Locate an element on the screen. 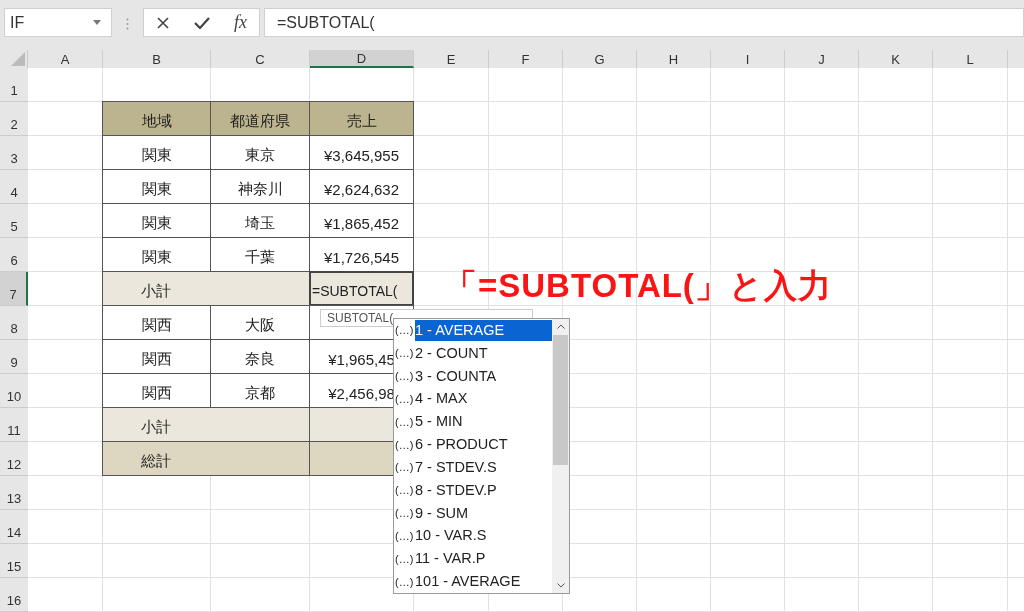 The width and height of the screenshot is (1024, 612). option-label: 10 - VAR.S is located at coordinates (483, 536).